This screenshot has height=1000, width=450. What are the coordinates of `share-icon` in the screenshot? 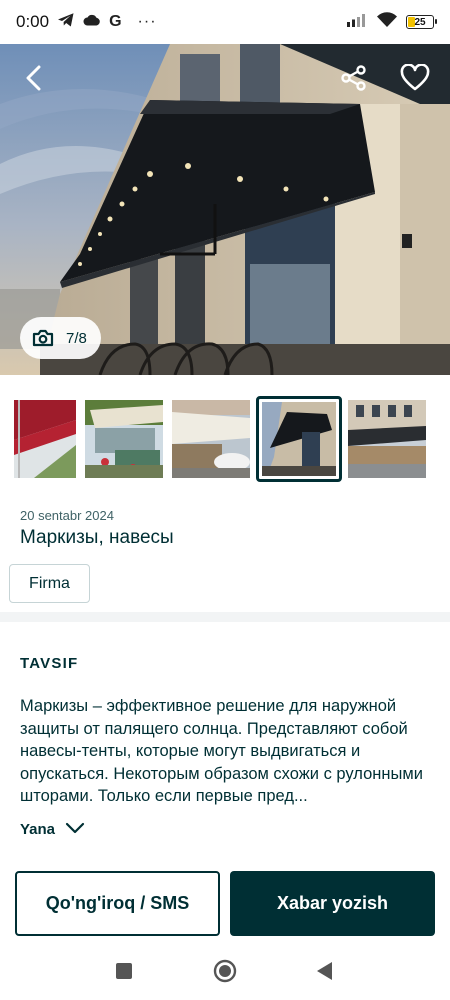 It's located at (354, 78).